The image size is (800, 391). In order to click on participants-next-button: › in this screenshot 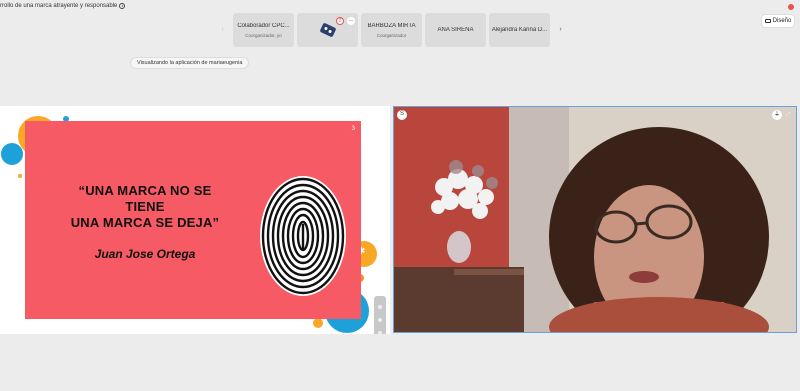, I will do `click(560, 29)`.